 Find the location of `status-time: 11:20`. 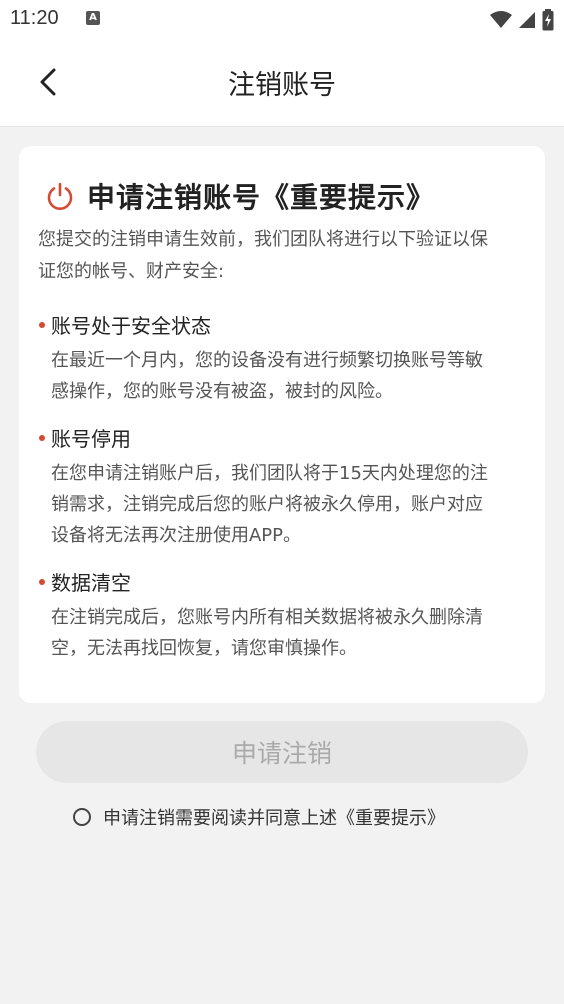

status-time: 11:20 is located at coordinates (34, 18).